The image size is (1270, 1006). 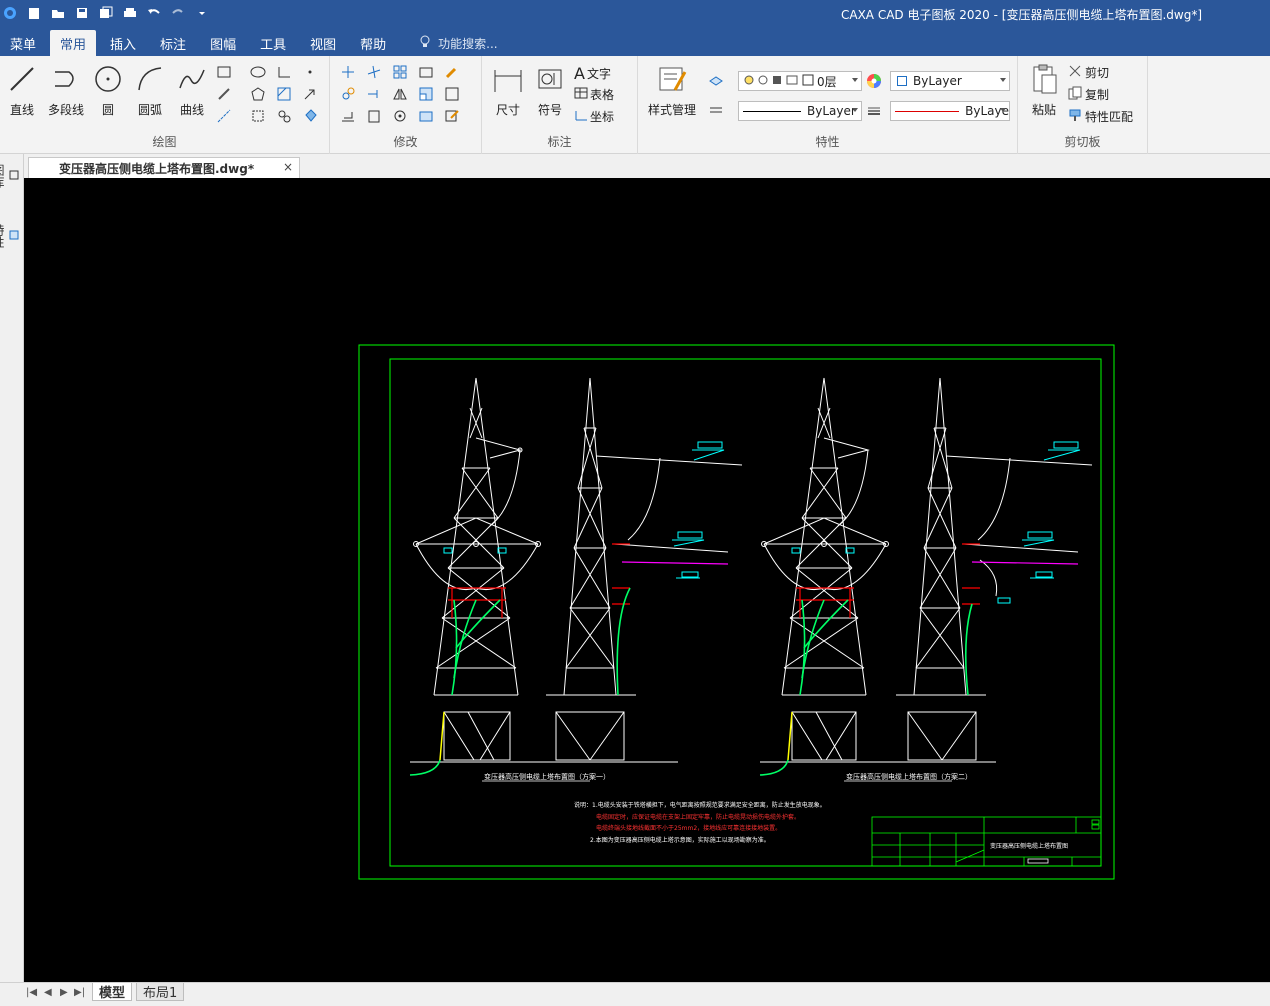 What do you see at coordinates (1100, 116) in the screenshot?
I see `match-properties-button: 特性匹配` at bounding box center [1100, 116].